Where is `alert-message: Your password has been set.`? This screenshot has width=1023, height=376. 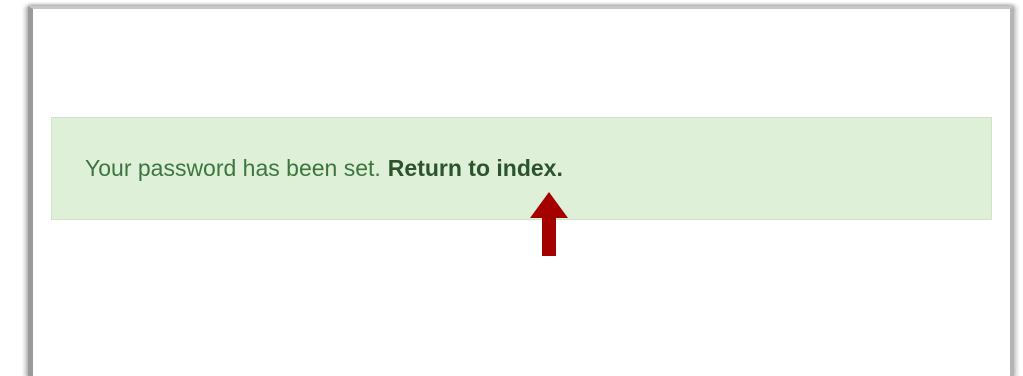 alert-message: Your password has been set. is located at coordinates (233, 168).